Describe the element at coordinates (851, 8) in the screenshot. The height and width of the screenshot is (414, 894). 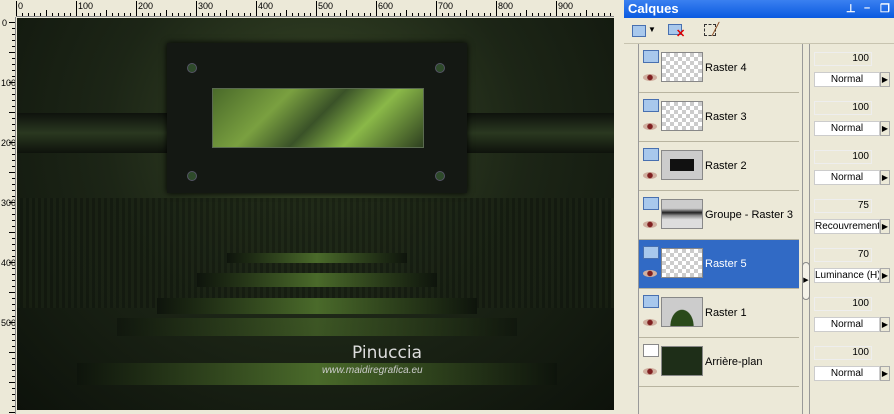
I see `pin-icon: ⊥` at that location.